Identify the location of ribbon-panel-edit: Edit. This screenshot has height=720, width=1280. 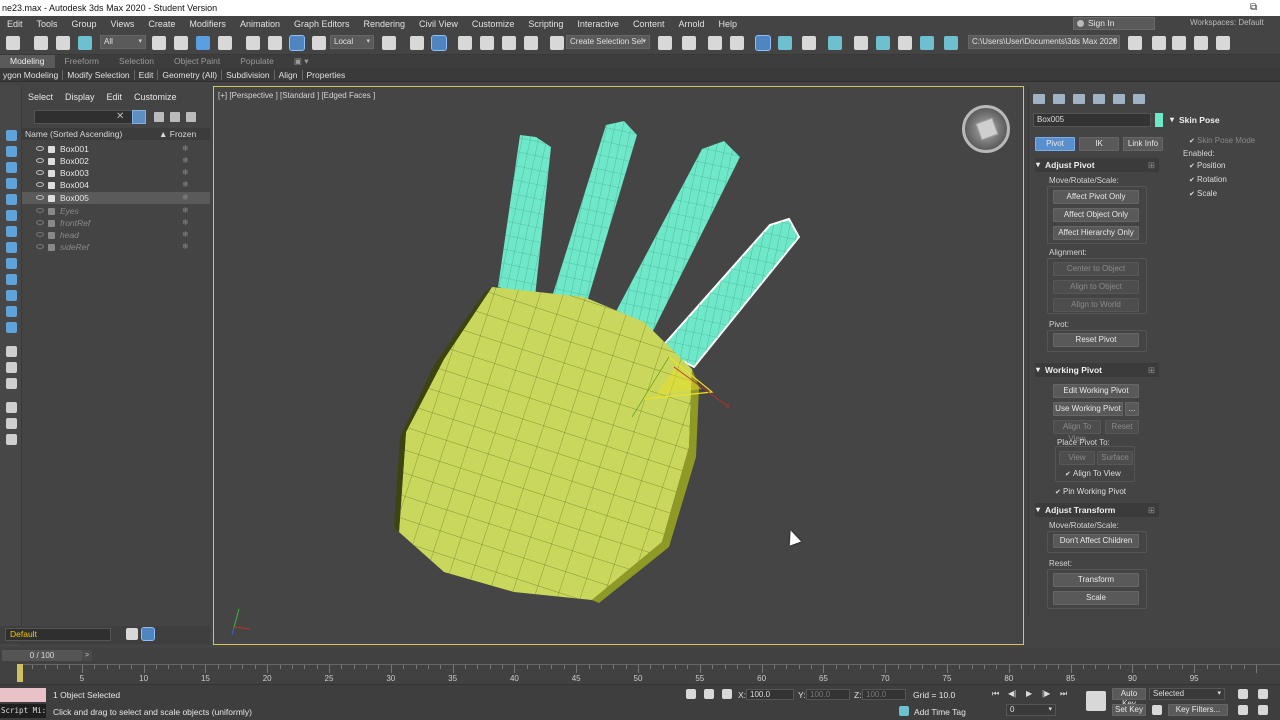
(146, 75).